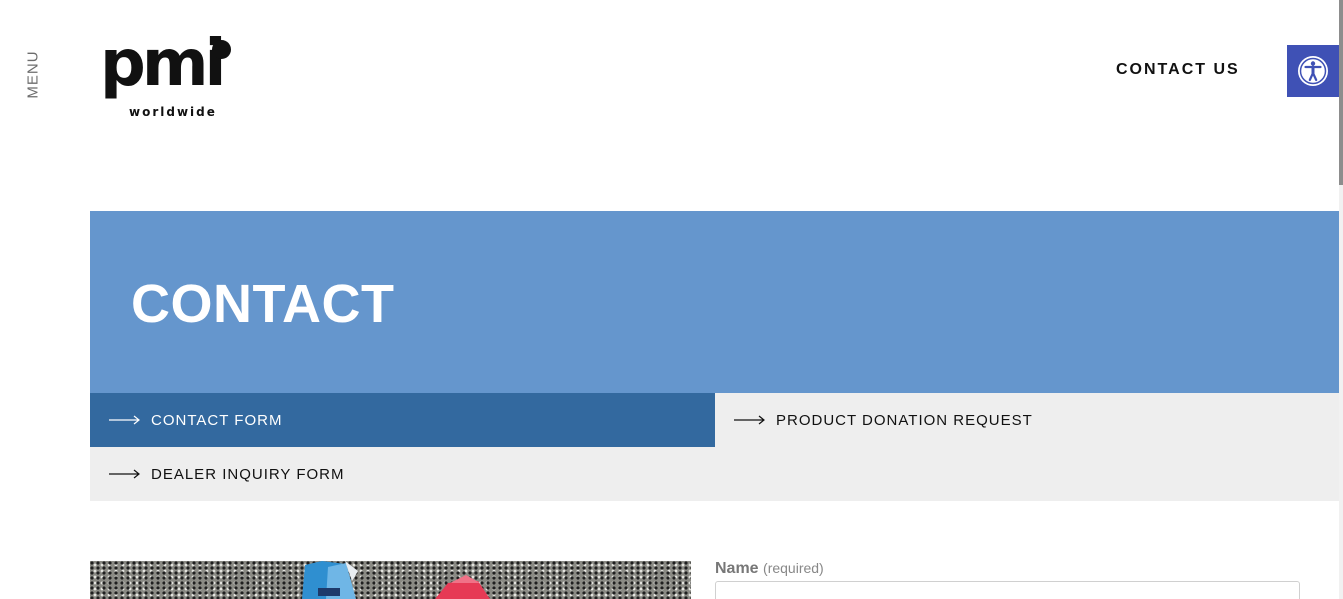  I want to click on logo-tagline: worldwide, so click(173, 112).